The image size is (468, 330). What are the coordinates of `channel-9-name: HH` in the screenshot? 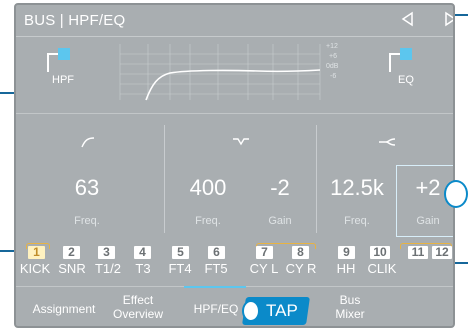 It's located at (346, 268).